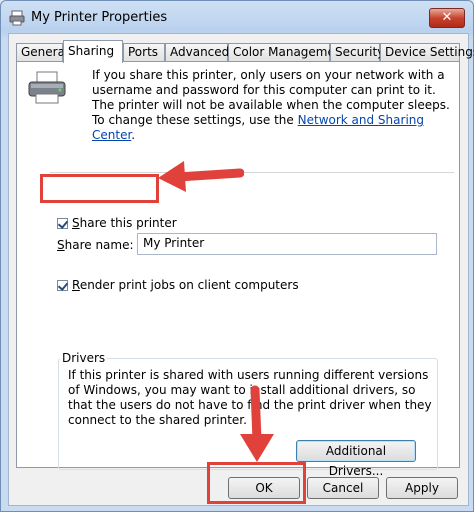 This screenshot has height=512, width=474. What do you see at coordinates (124, 223) in the screenshot?
I see `share-printer-label: Share this printer` at bounding box center [124, 223].